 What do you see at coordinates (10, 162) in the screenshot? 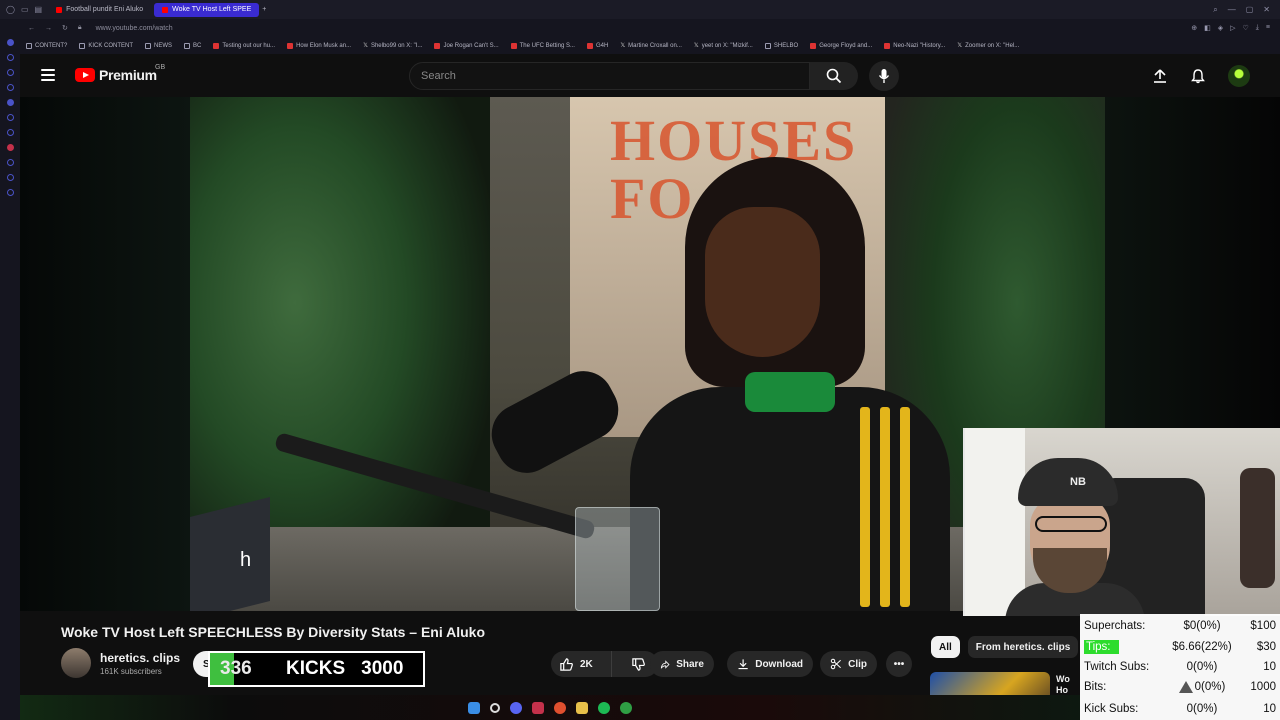
I see `sidebar-history-icon` at bounding box center [10, 162].